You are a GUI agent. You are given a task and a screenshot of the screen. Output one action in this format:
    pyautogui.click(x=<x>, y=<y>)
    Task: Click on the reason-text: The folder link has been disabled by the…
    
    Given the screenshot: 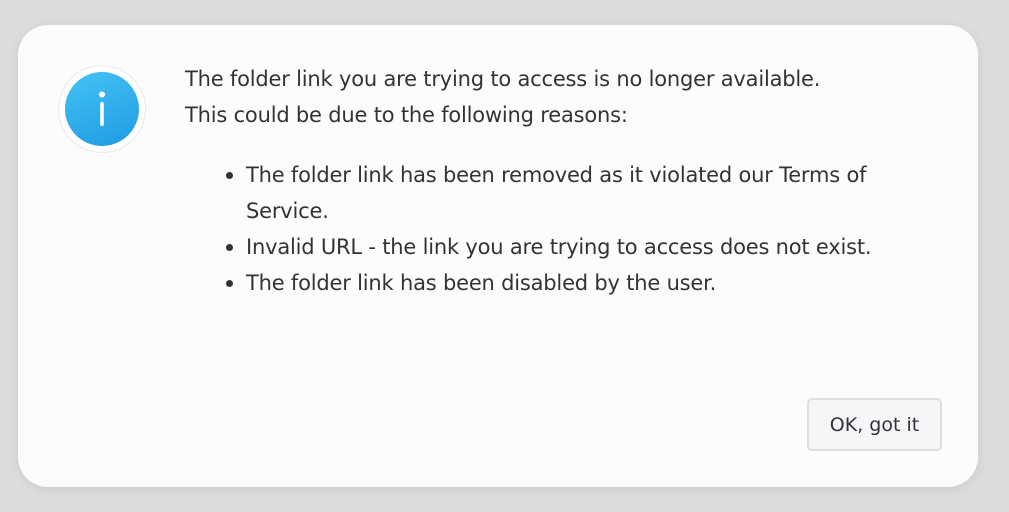 What is the action you would take?
    pyautogui.click(x=481, y=283)
    